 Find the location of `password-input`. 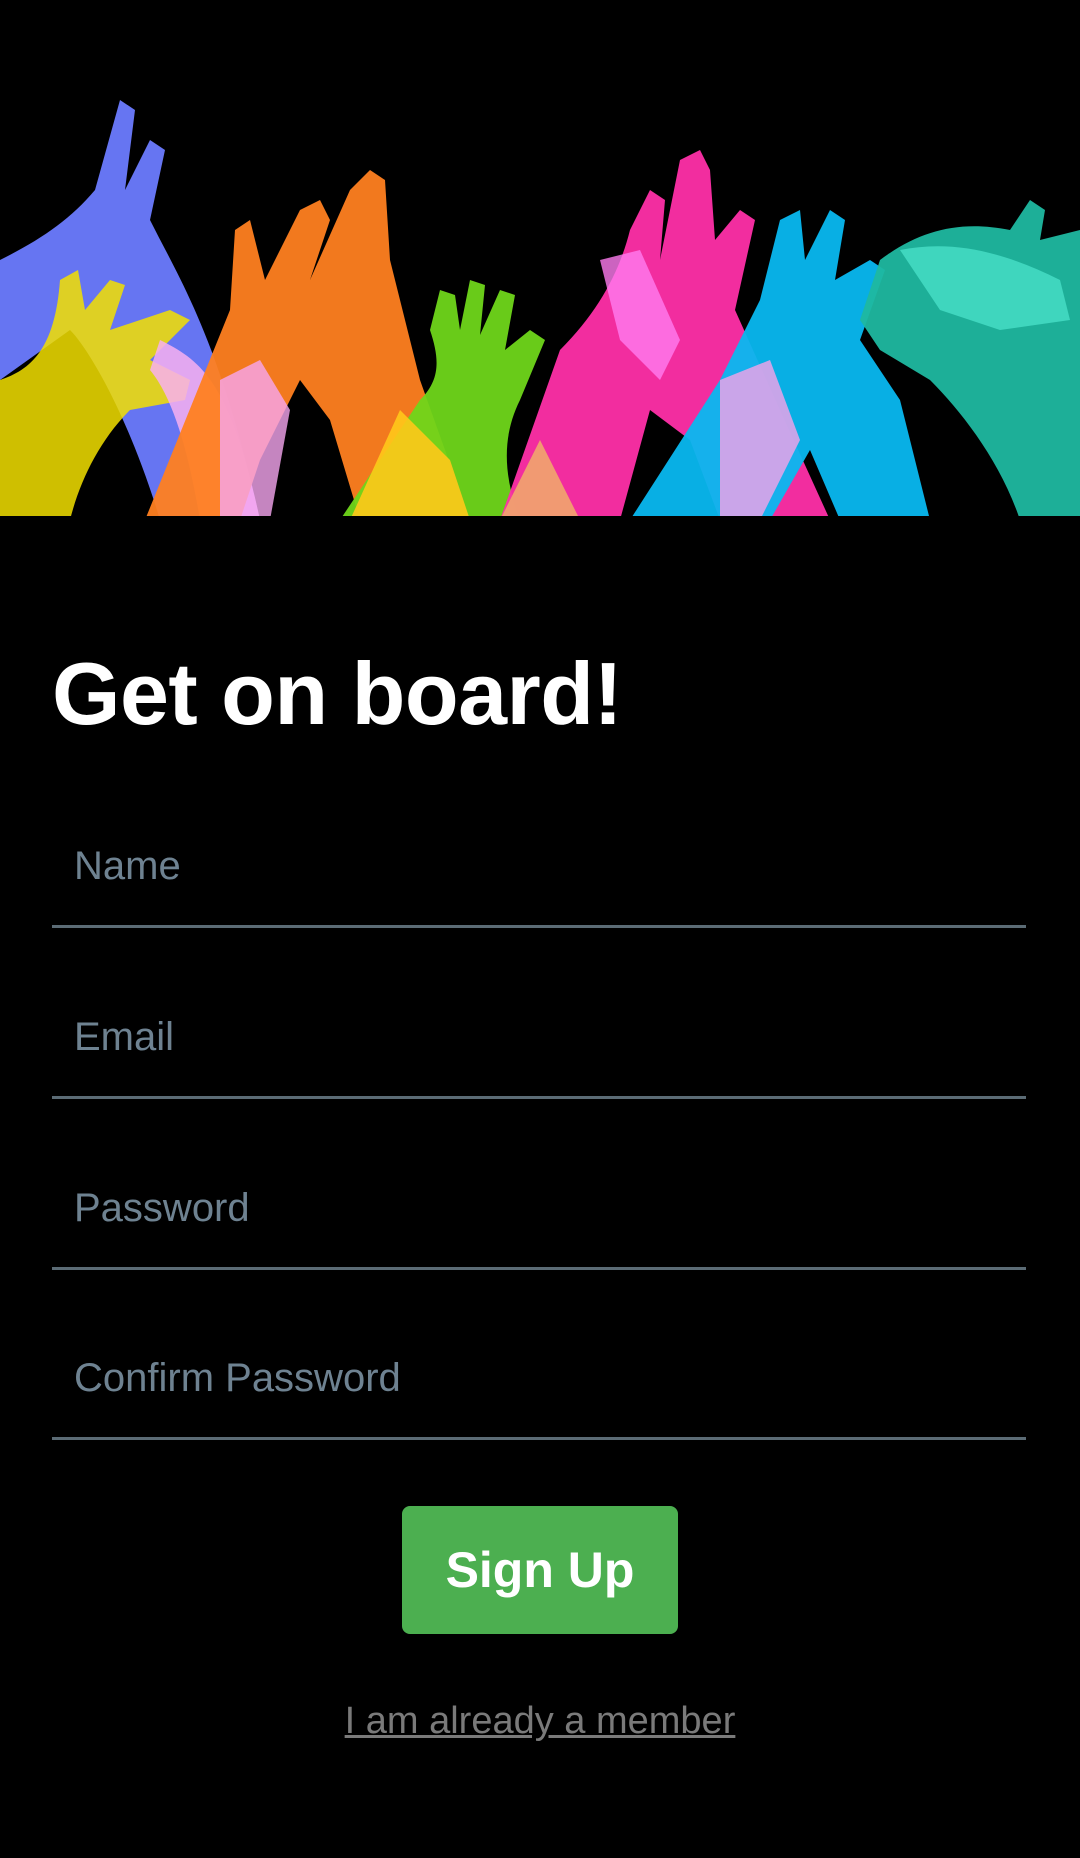

password-input is located at coordinates (539, 1208).